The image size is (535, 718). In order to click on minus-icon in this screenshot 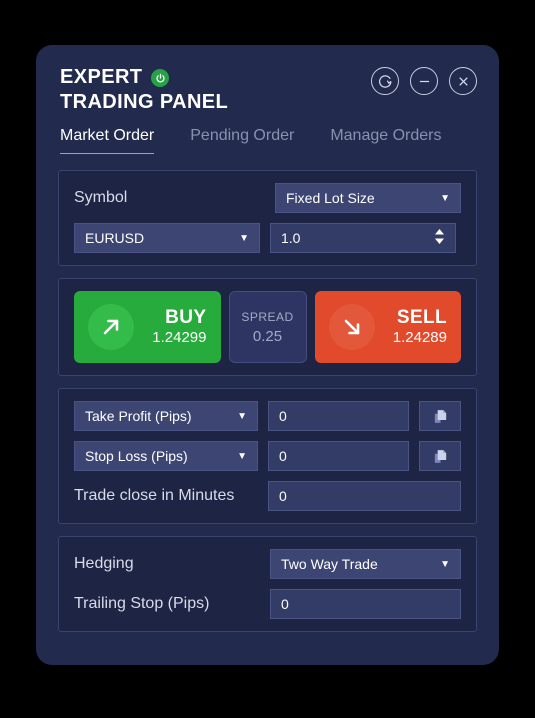, I will do `click(424, 81)`.